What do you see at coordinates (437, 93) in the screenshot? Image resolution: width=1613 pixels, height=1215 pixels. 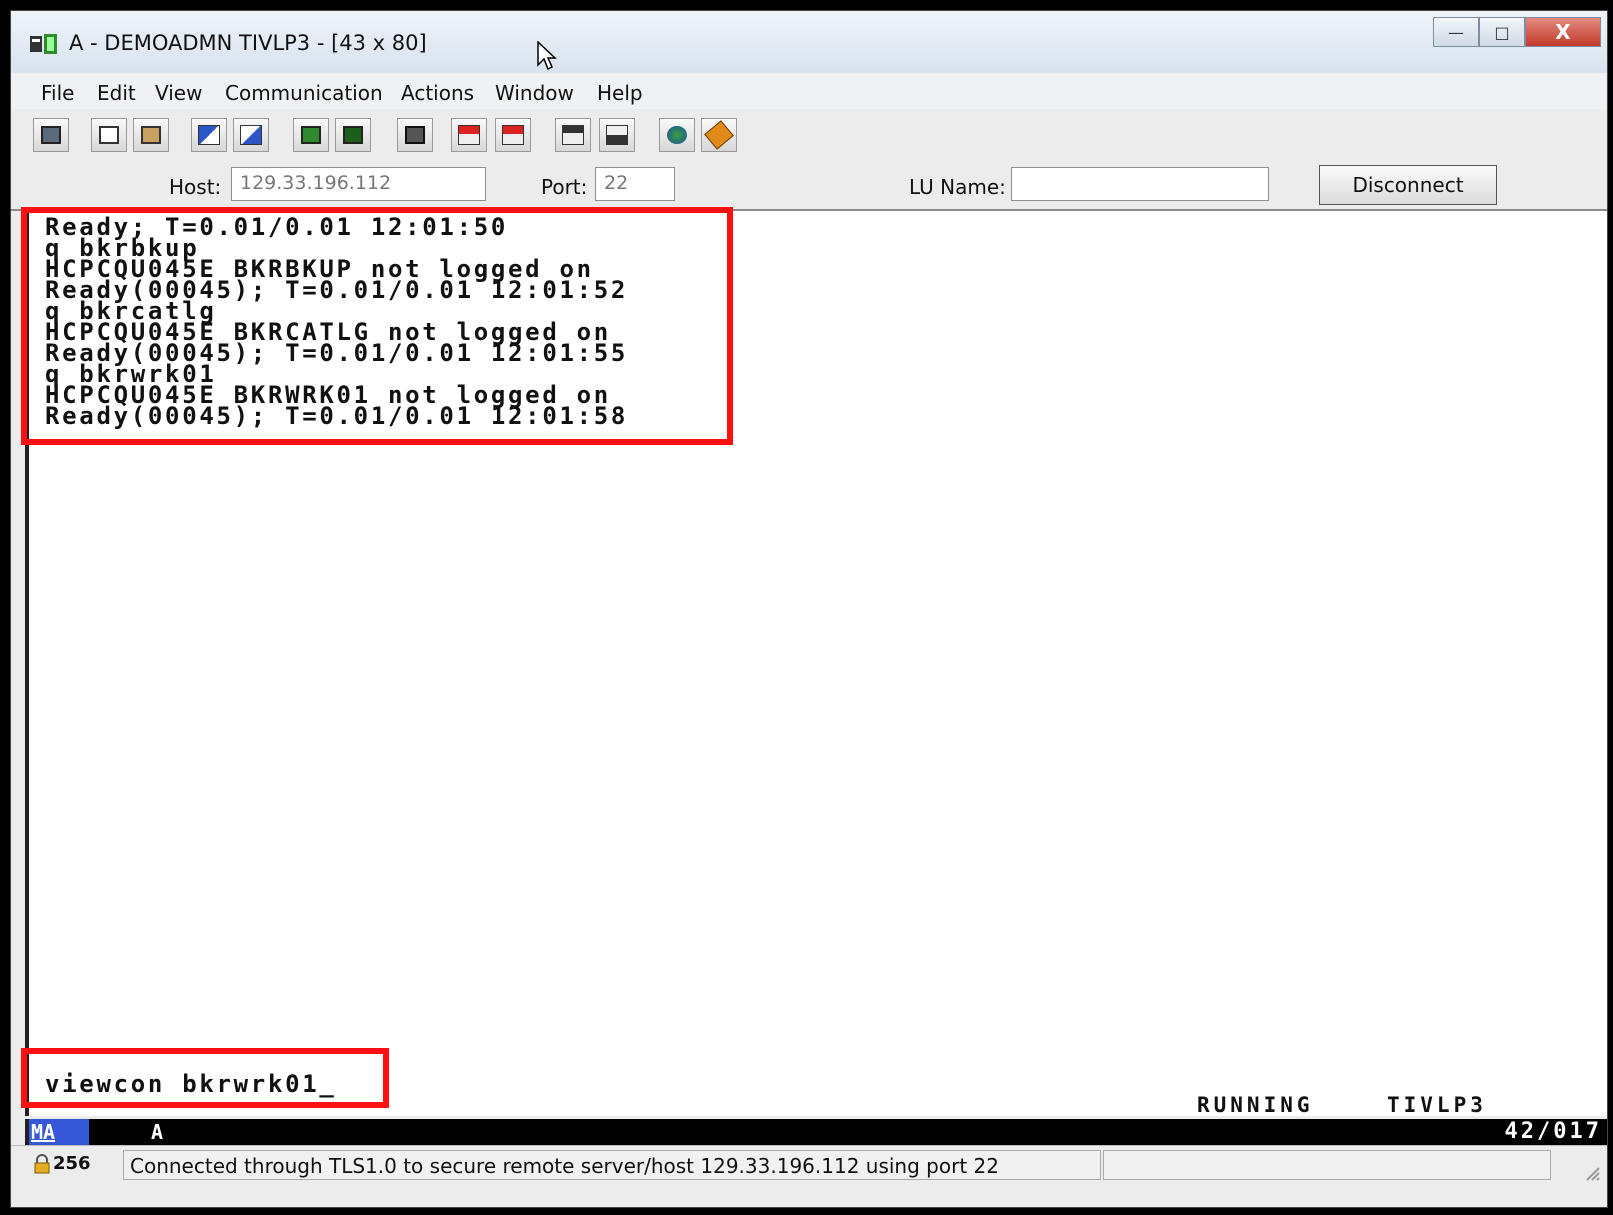 I see `menu-actions: Actions` at bounding box center [437, 93].